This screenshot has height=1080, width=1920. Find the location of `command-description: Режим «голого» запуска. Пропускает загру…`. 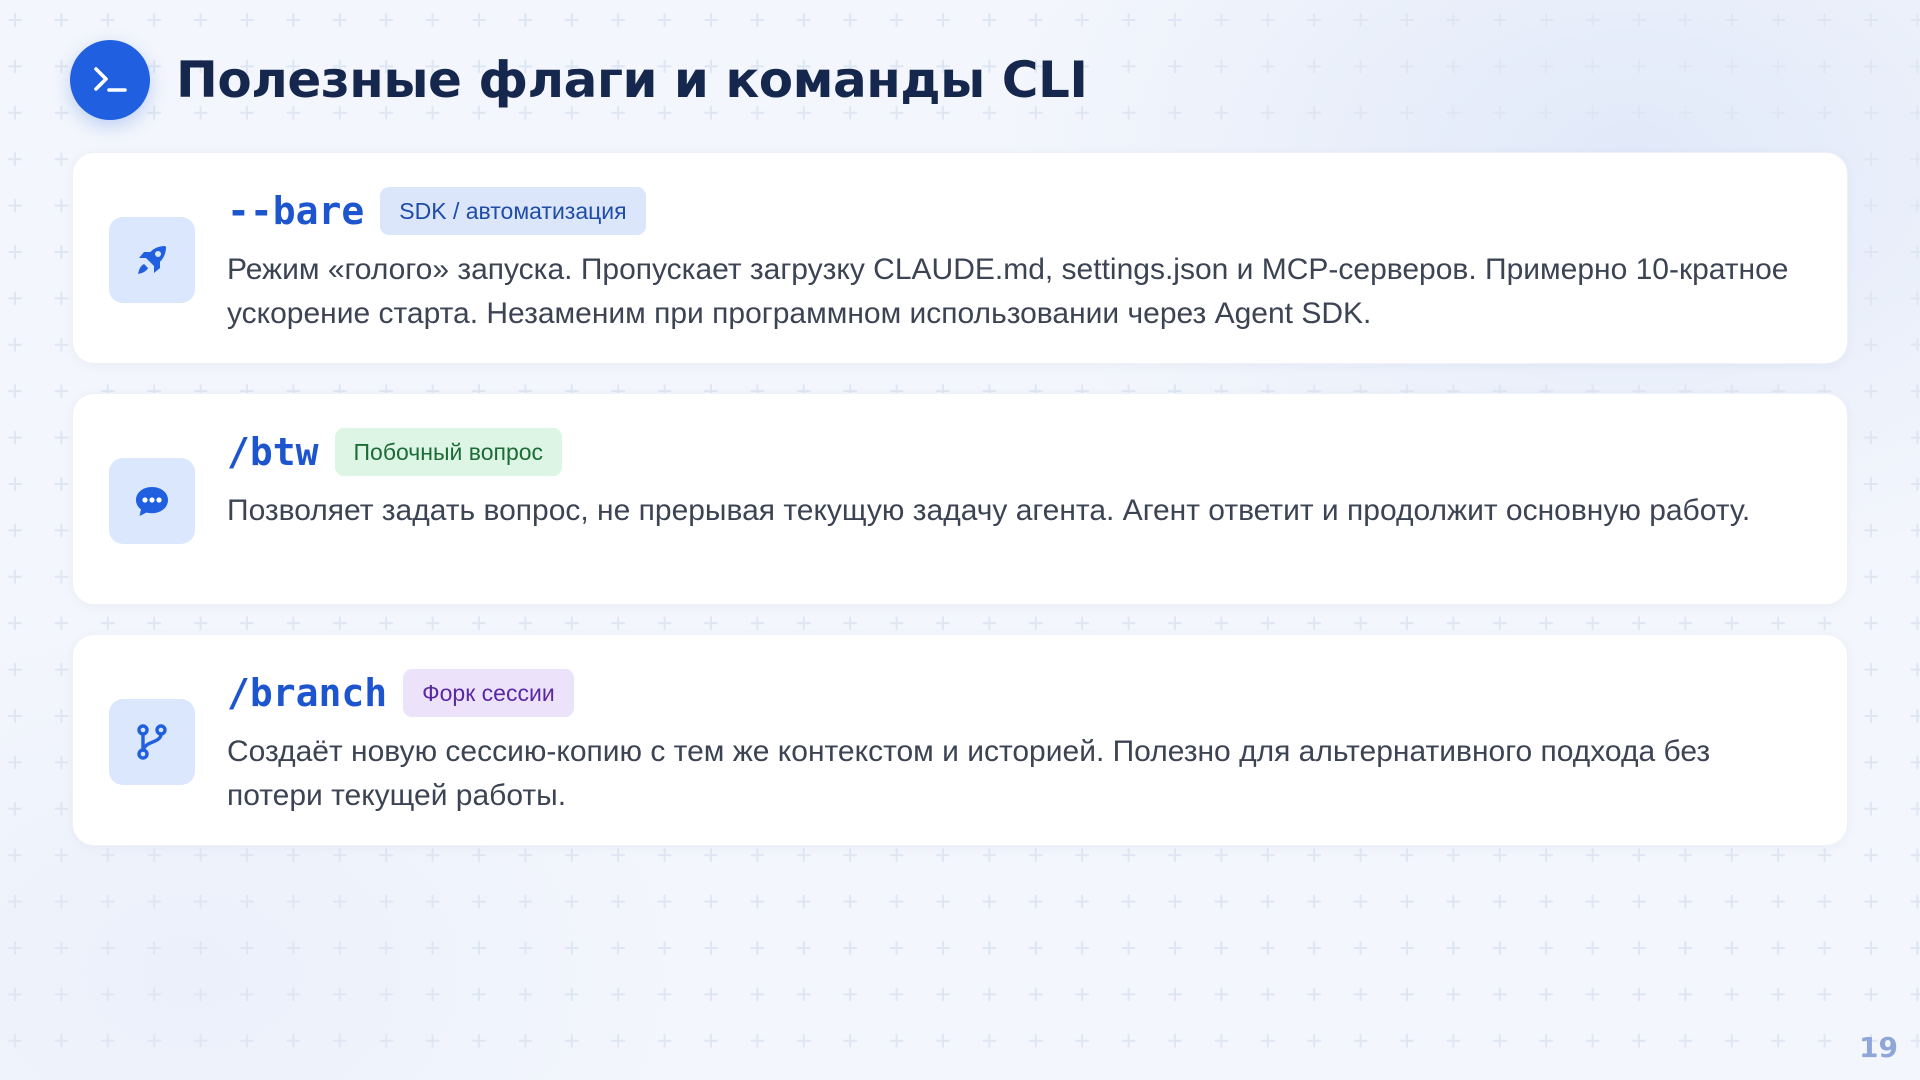

command-description: Режим «голого» запуска. Пропускает загру… is located at coordinates (1008, 291).